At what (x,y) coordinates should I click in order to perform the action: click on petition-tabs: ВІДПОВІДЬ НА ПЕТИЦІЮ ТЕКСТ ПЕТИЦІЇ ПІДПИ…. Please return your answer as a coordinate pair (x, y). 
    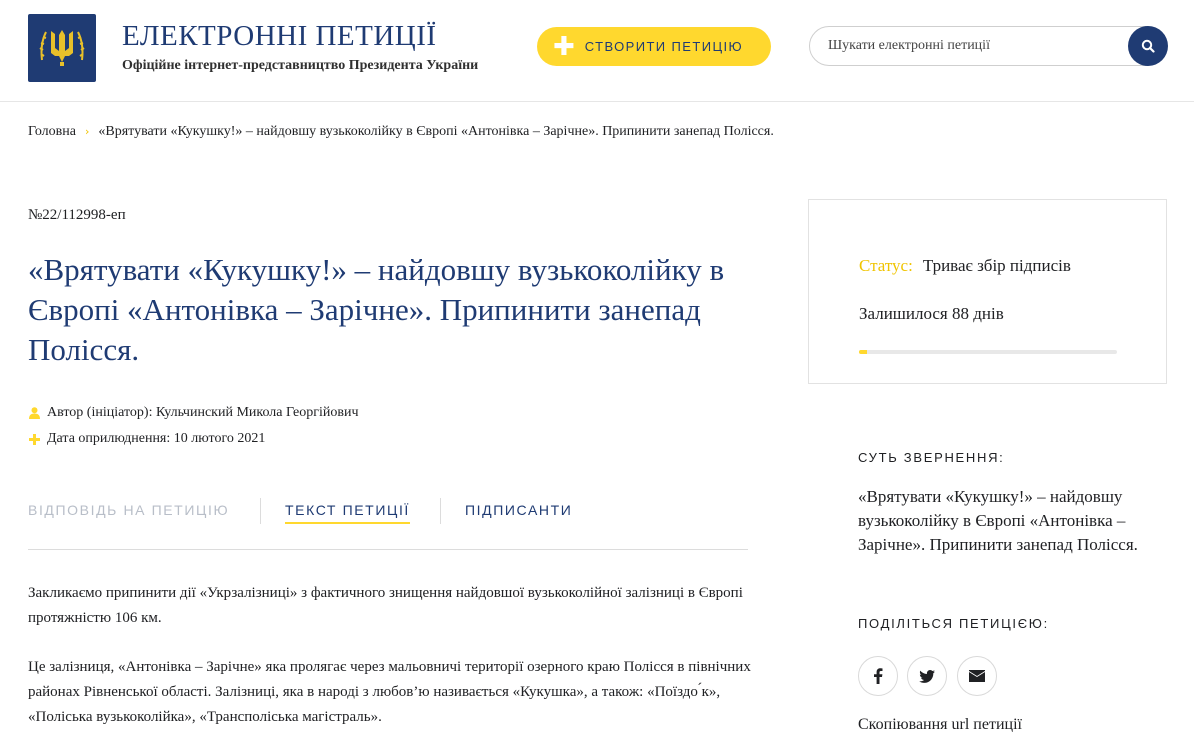
    Looking at the image, I should click on (388, 524).